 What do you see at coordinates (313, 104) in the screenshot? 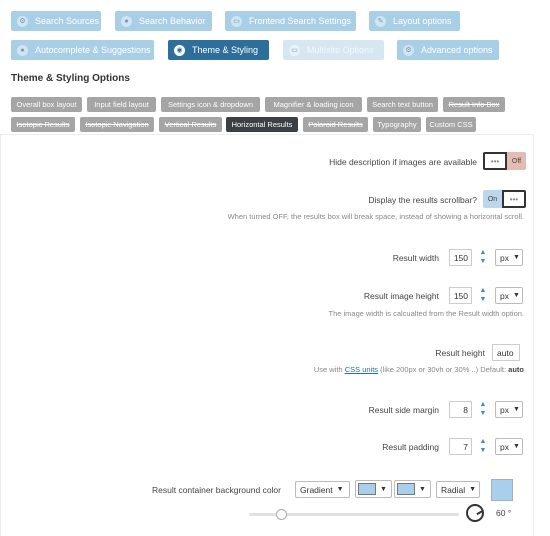
I see `subtab-magnifier-loading-icon: Magnifier & loading icon` at bounding box center [313, 104].